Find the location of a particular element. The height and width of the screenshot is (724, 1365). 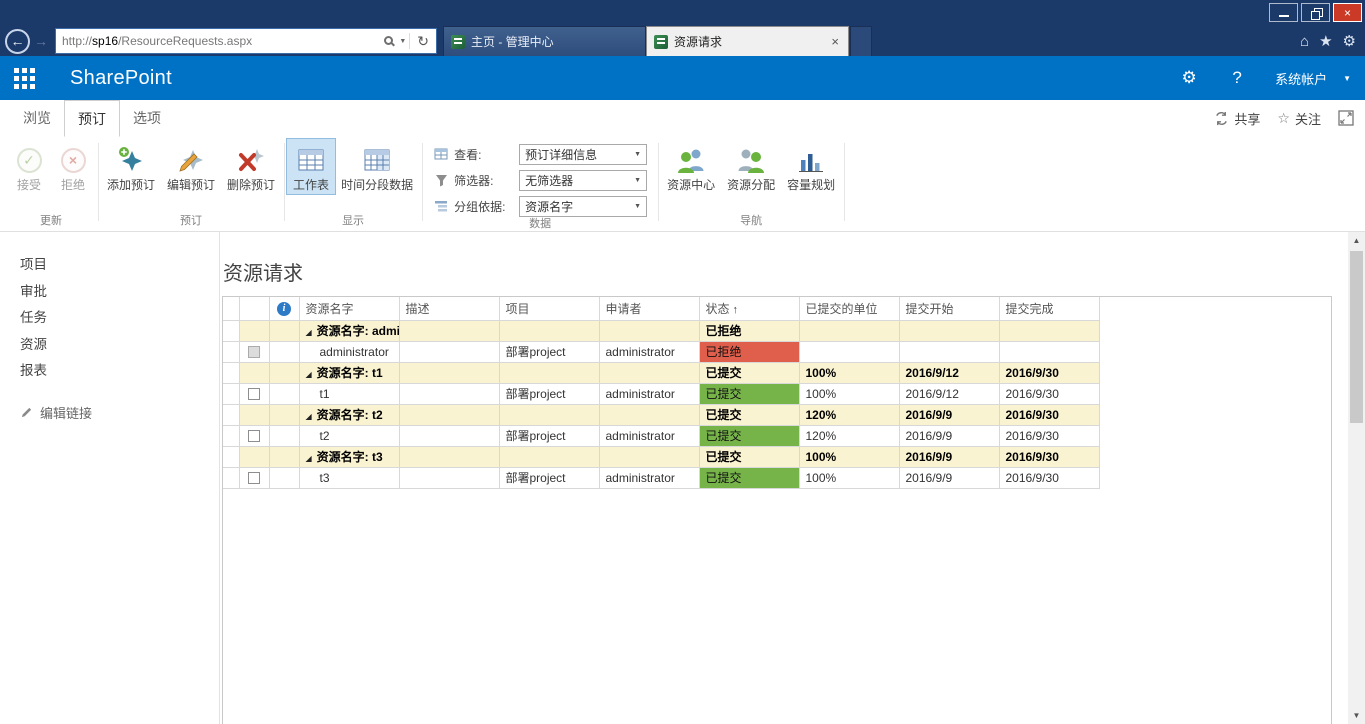

add-booking-button: 添加预订 is located at coordinates (131, 166).